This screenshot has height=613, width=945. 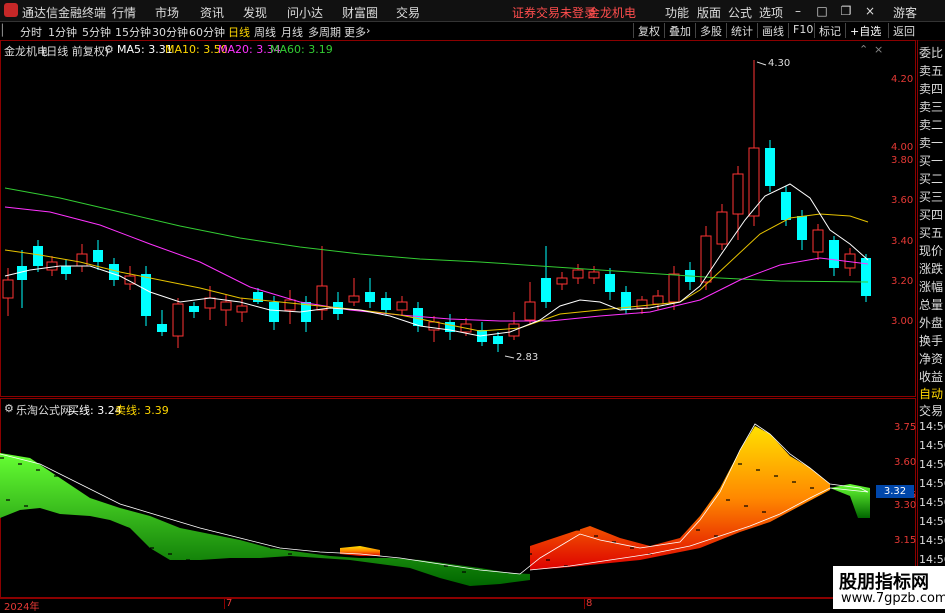 What do you see at coordinates (612, 13) in the screenshot?
I see `current-stock: 金龙机电` at bounding box center [612, 13].